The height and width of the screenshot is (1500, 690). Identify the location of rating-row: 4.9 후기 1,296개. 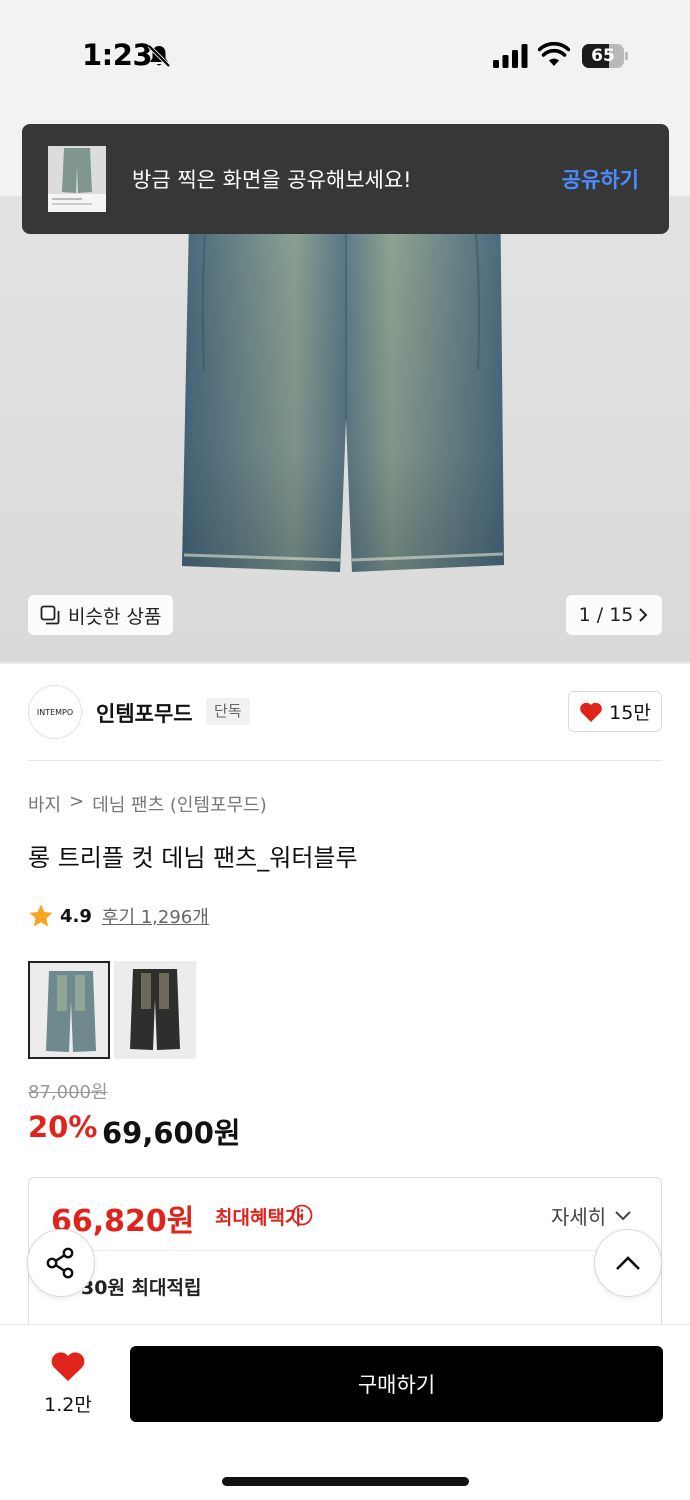
(118, 916).